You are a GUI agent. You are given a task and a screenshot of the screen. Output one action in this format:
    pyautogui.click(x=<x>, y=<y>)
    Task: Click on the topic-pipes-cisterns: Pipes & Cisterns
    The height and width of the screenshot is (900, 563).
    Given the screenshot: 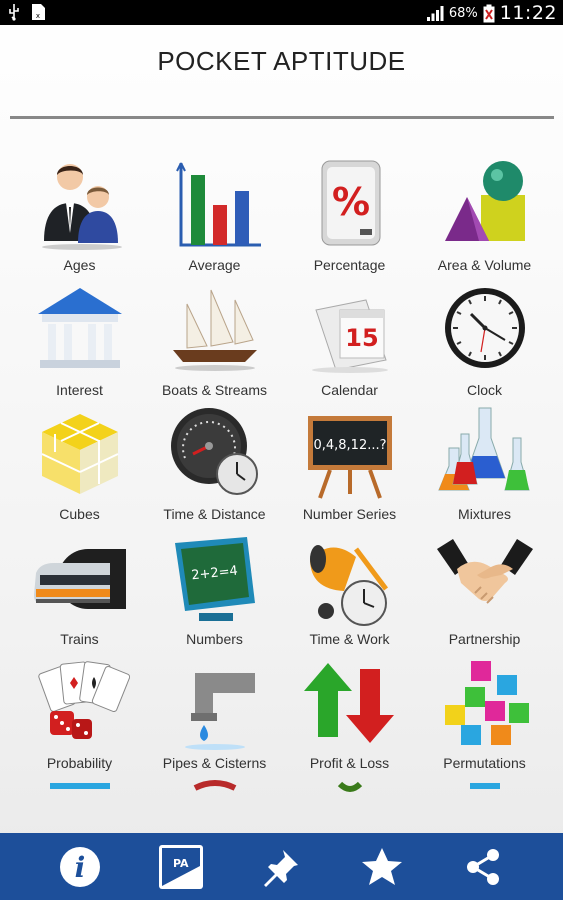 What is the action you would take?
    pyautogui.click(x=214, y=710)
    